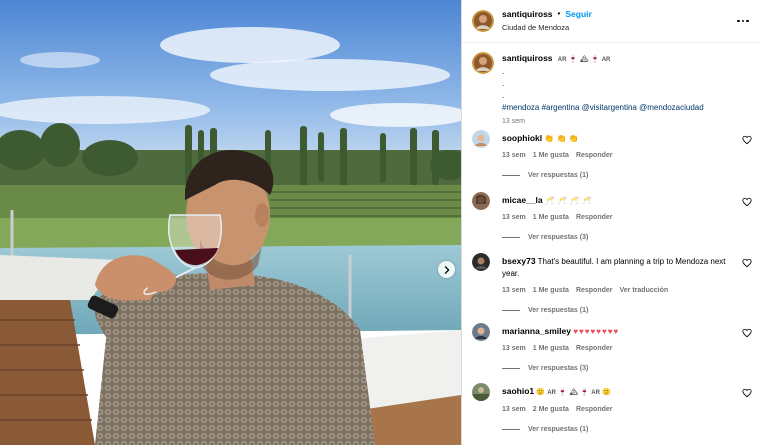 Image resolution: width=760 pixels, height=445 pixels. I want to click on comment-text: ♥♥♥♥♥♥♥♥, so click(596, 331).